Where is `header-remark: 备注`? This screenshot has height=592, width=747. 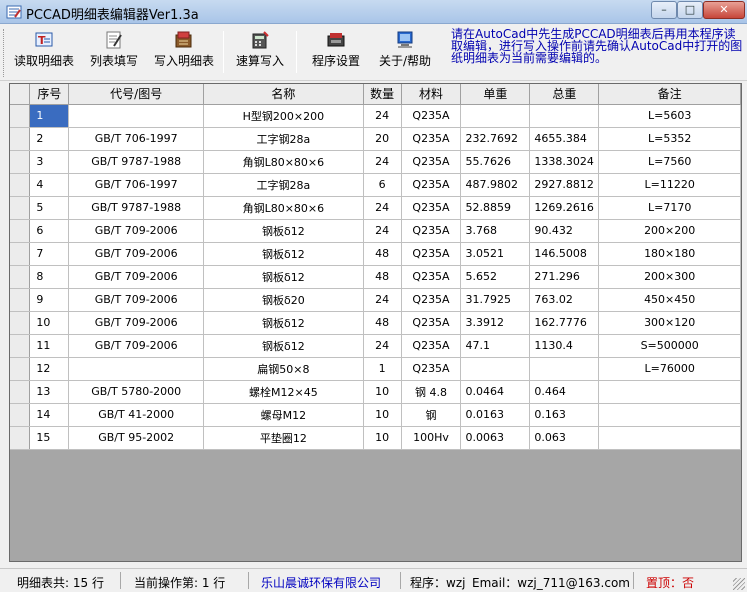
header-remark: 备注 is located at coordinates (669, 94).